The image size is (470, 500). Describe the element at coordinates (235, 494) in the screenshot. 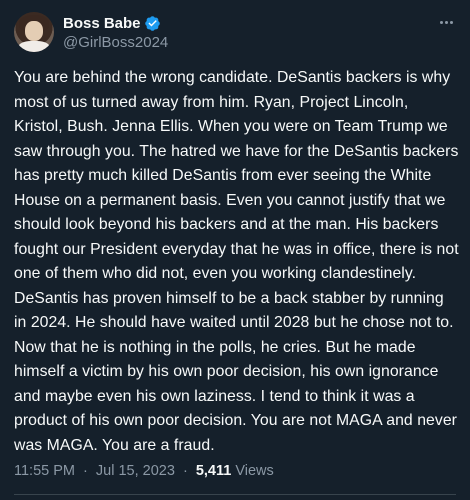

I see `divider` at that location.